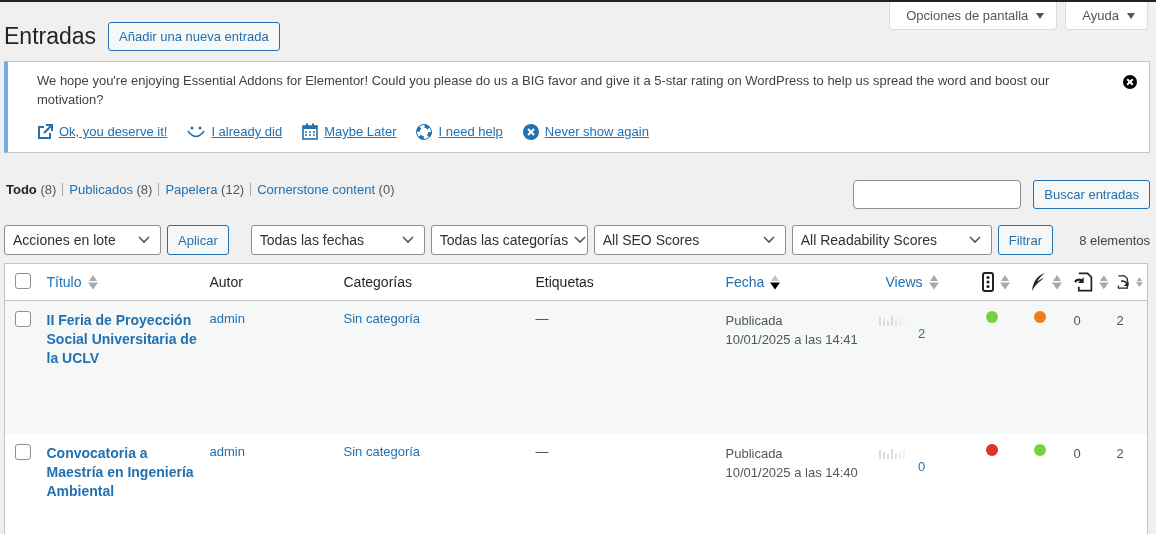  I want to click on notice-link: Maybe Later, so click(360, 131).